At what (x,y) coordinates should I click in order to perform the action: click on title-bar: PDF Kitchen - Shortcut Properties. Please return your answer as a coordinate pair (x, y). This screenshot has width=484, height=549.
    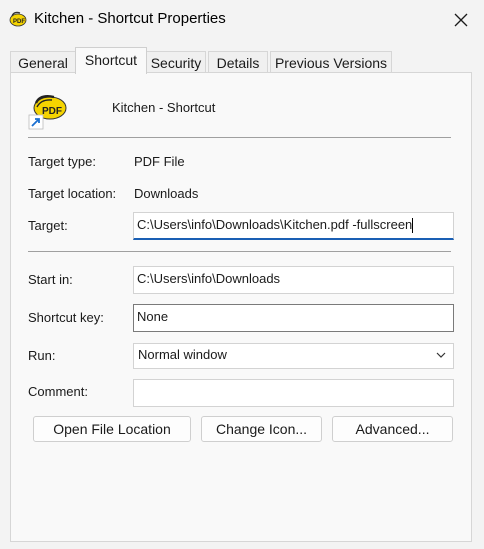
    Looking at the image, I should click on (242, 20).